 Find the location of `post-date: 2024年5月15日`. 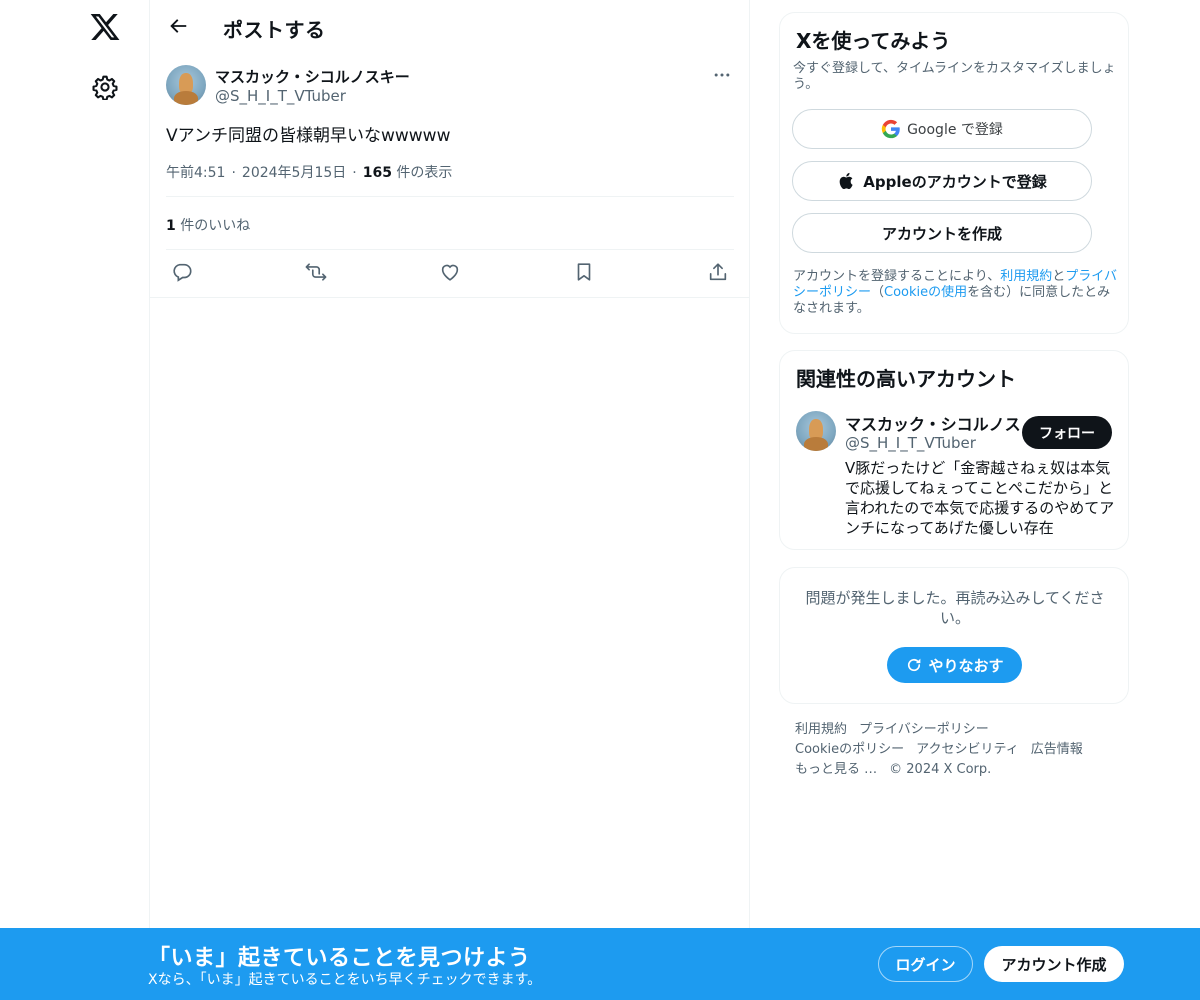

post-date: 2024年5月15日 is located at coordinates (294, 173).